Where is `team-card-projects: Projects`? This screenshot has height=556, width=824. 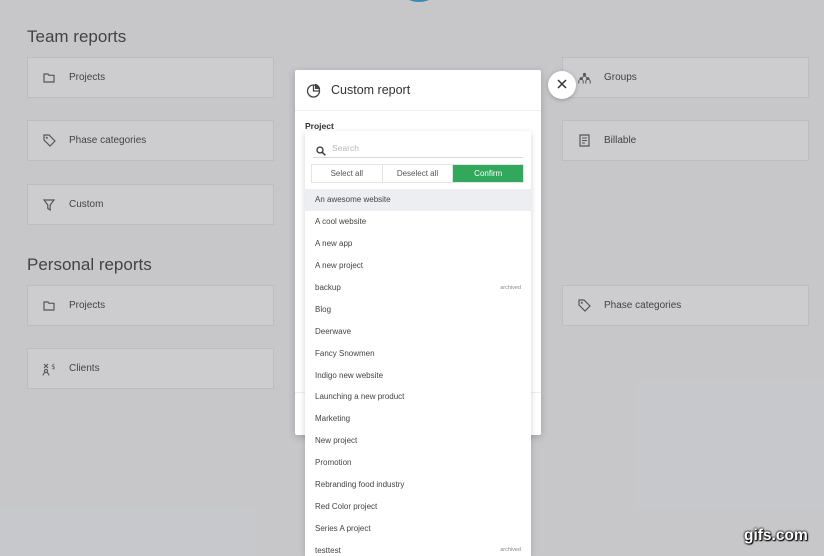
team-card-projects: Projects is located at coordinates (150, 77).